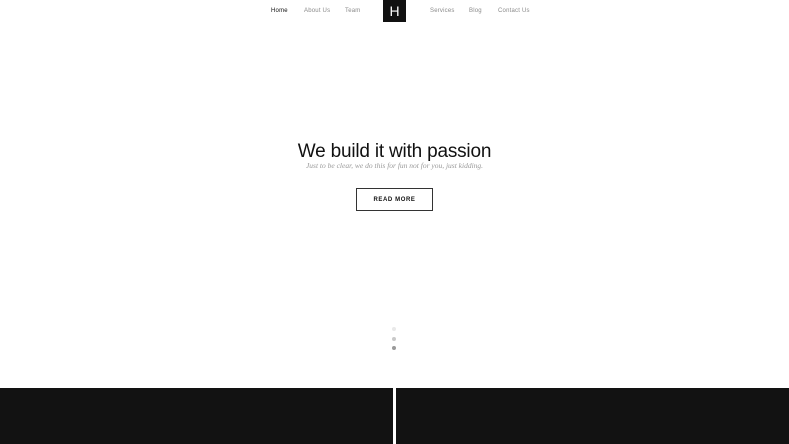 Image resolution: width=789 pixels, height=444 pixels. What do you see at coordinates (394, 199) in the screenshot?
I see `read-more-button: READ MORE` at bounding box center [394, 199].